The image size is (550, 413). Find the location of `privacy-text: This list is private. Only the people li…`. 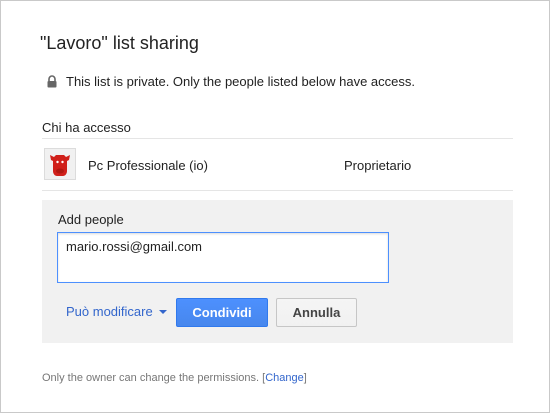

privacy-text: This list is private. Only the people li… is located at coordinates (241, 81).